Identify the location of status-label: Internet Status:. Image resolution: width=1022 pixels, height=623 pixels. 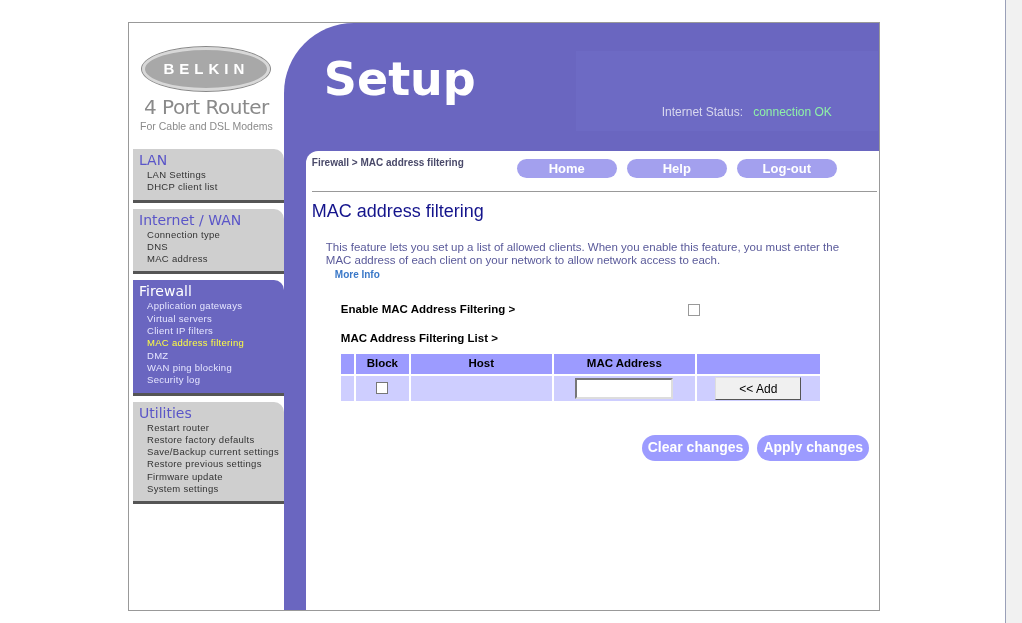
(702, 112).